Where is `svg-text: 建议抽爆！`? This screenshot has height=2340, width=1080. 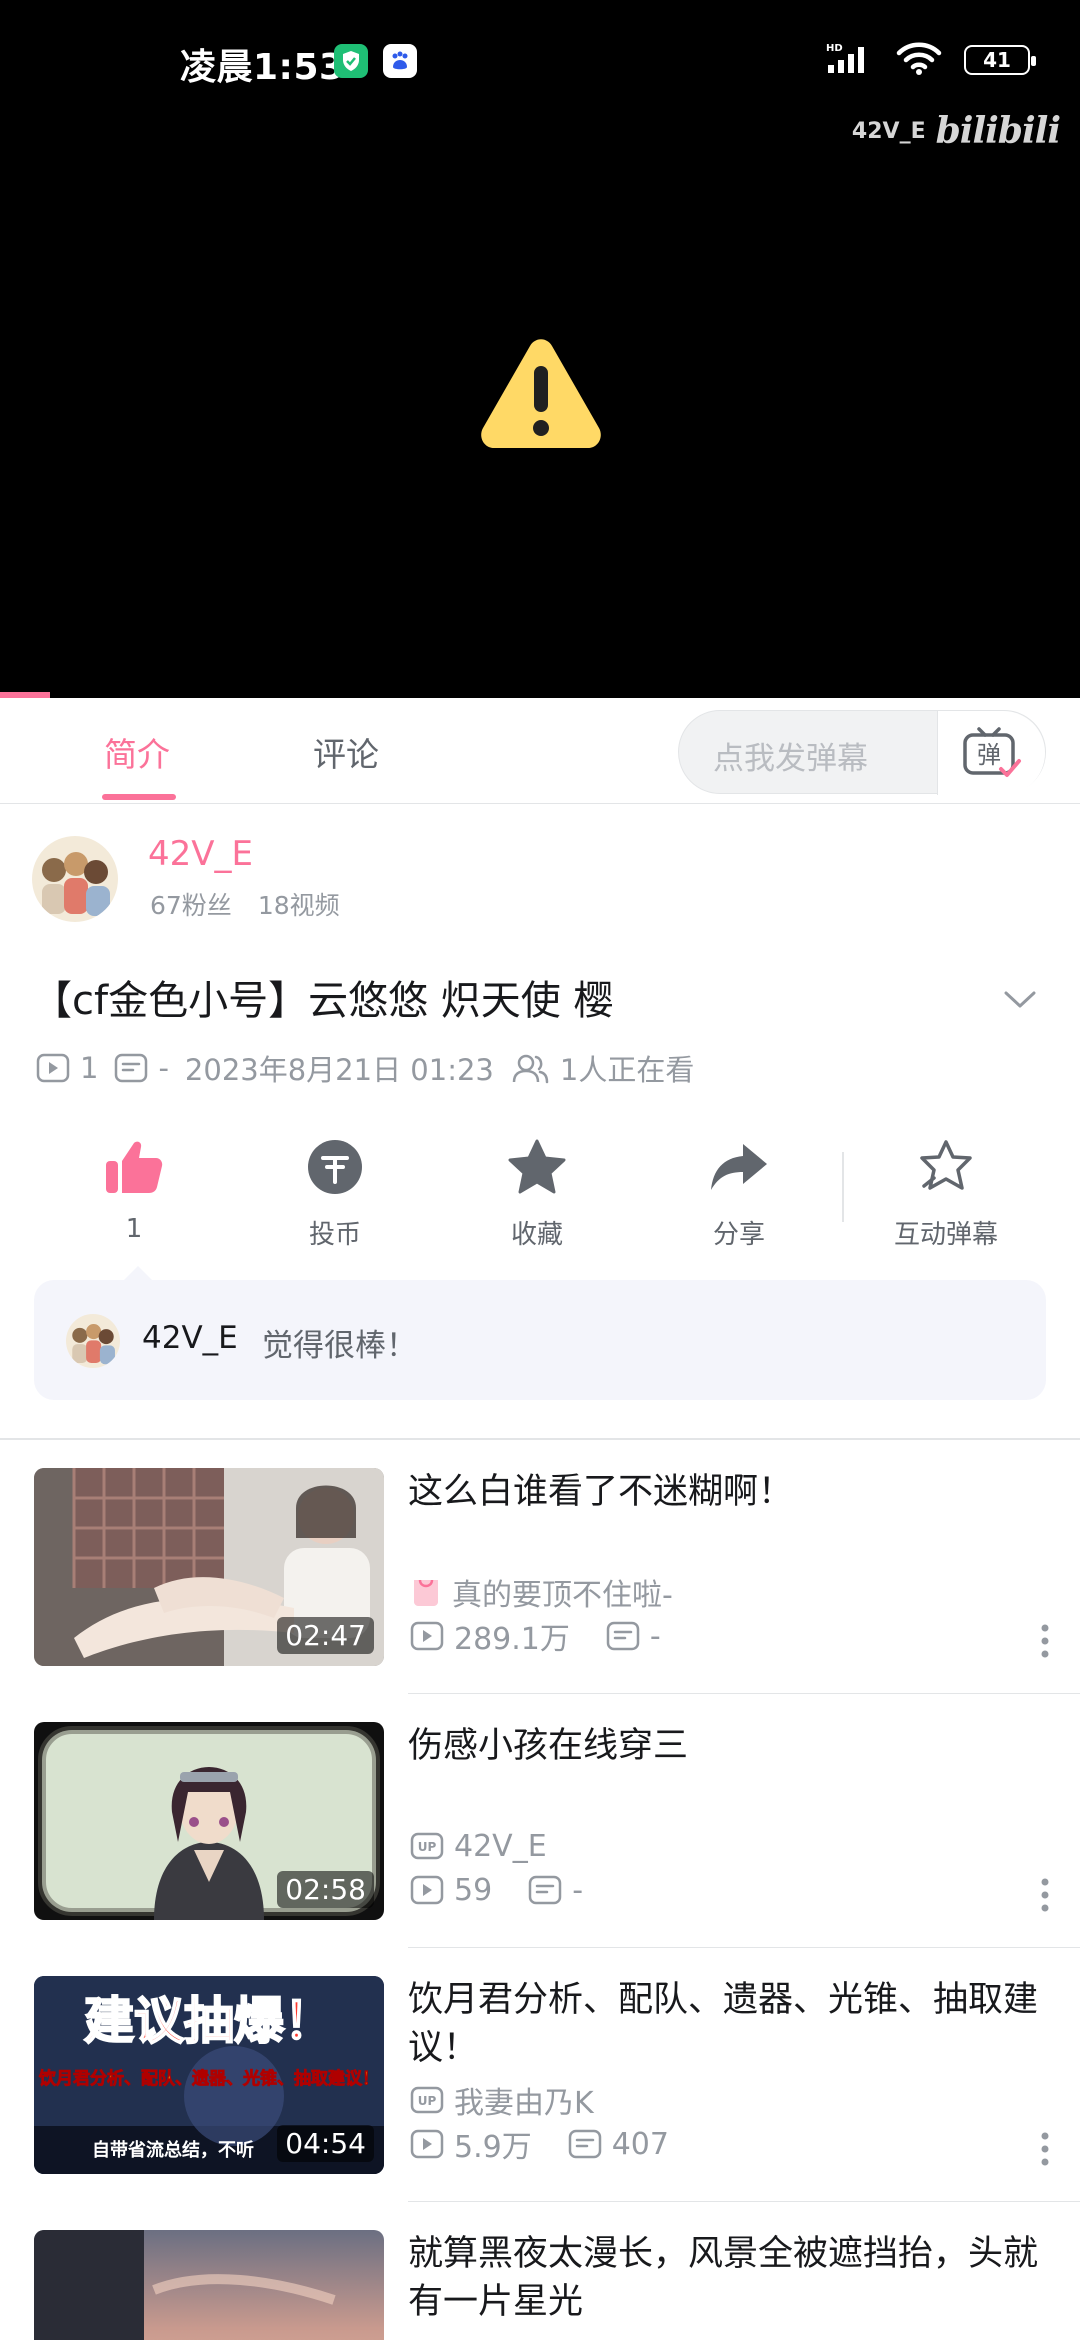 svg-text: 建议抽爆！ is located at coordinates (209, 2021).